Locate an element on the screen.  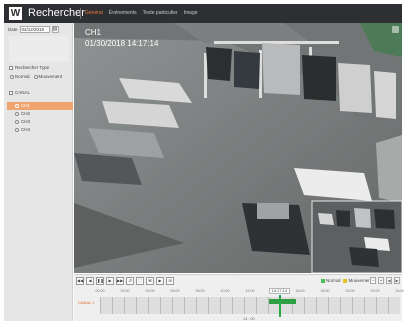
rewind-button: ◀ is located at coordinates (90, 281).